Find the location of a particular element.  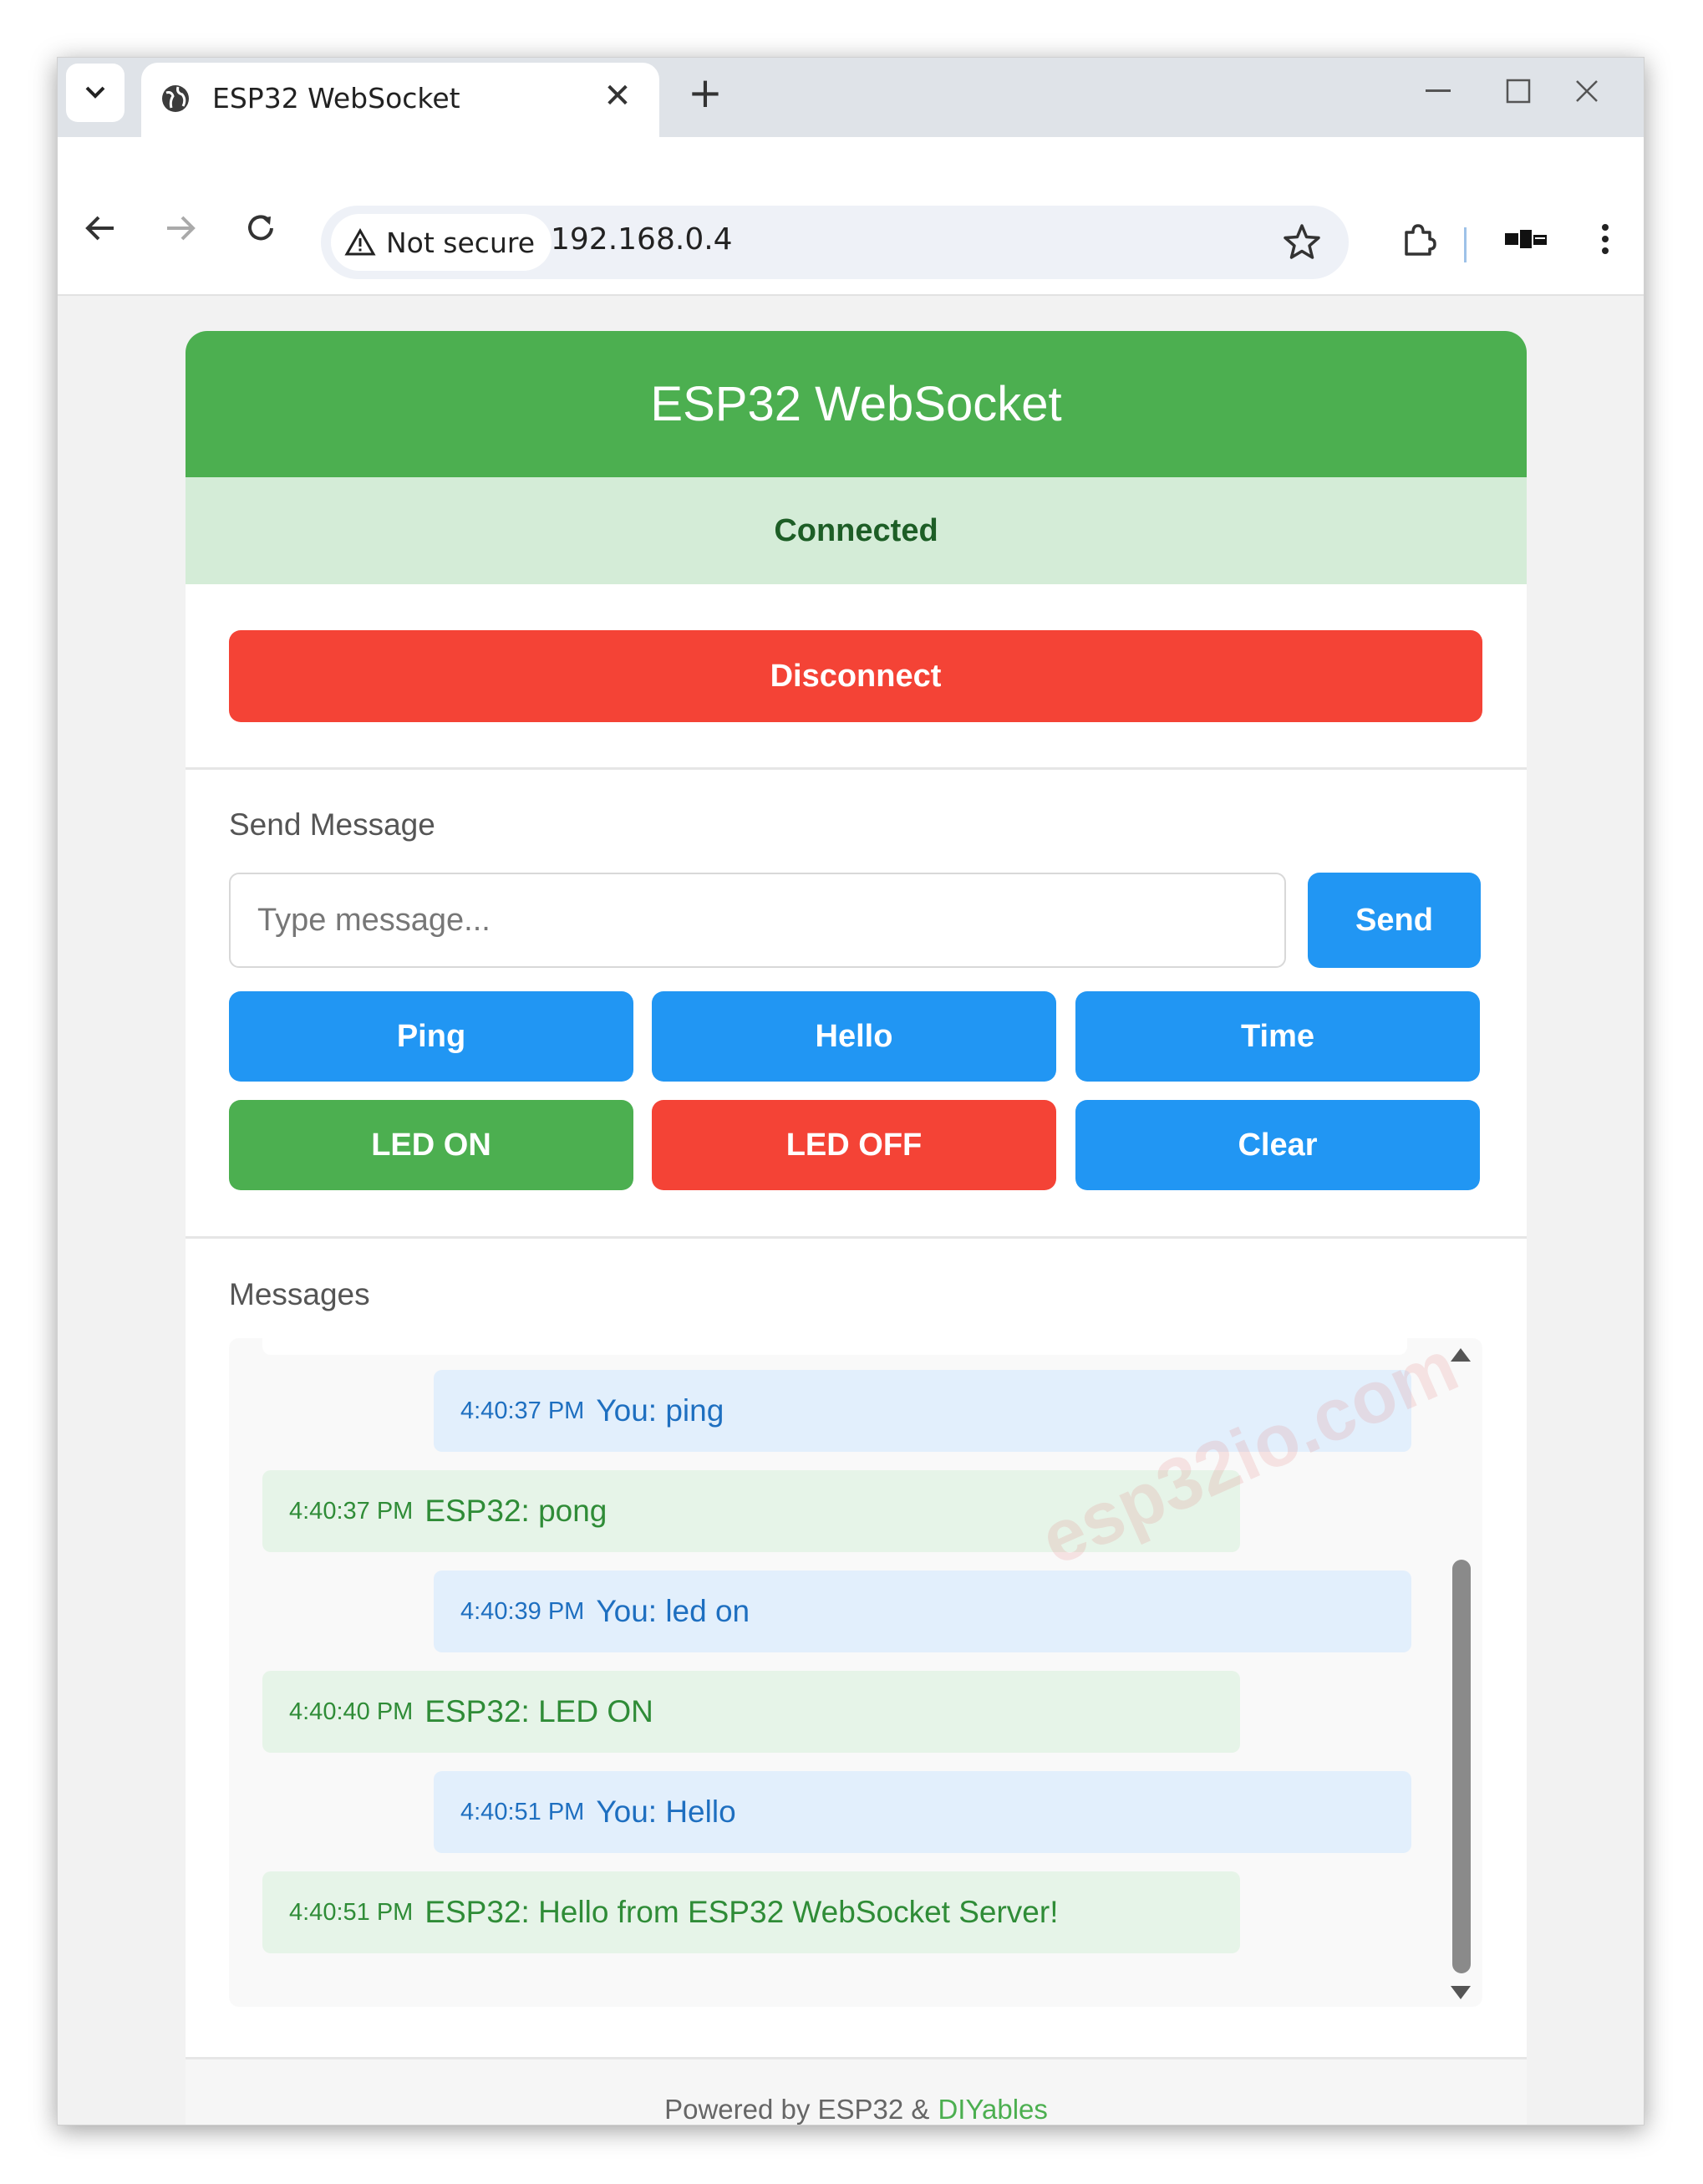

active-tab: ESP32 WebSocket ✕ is located at coordinates (400, 101).